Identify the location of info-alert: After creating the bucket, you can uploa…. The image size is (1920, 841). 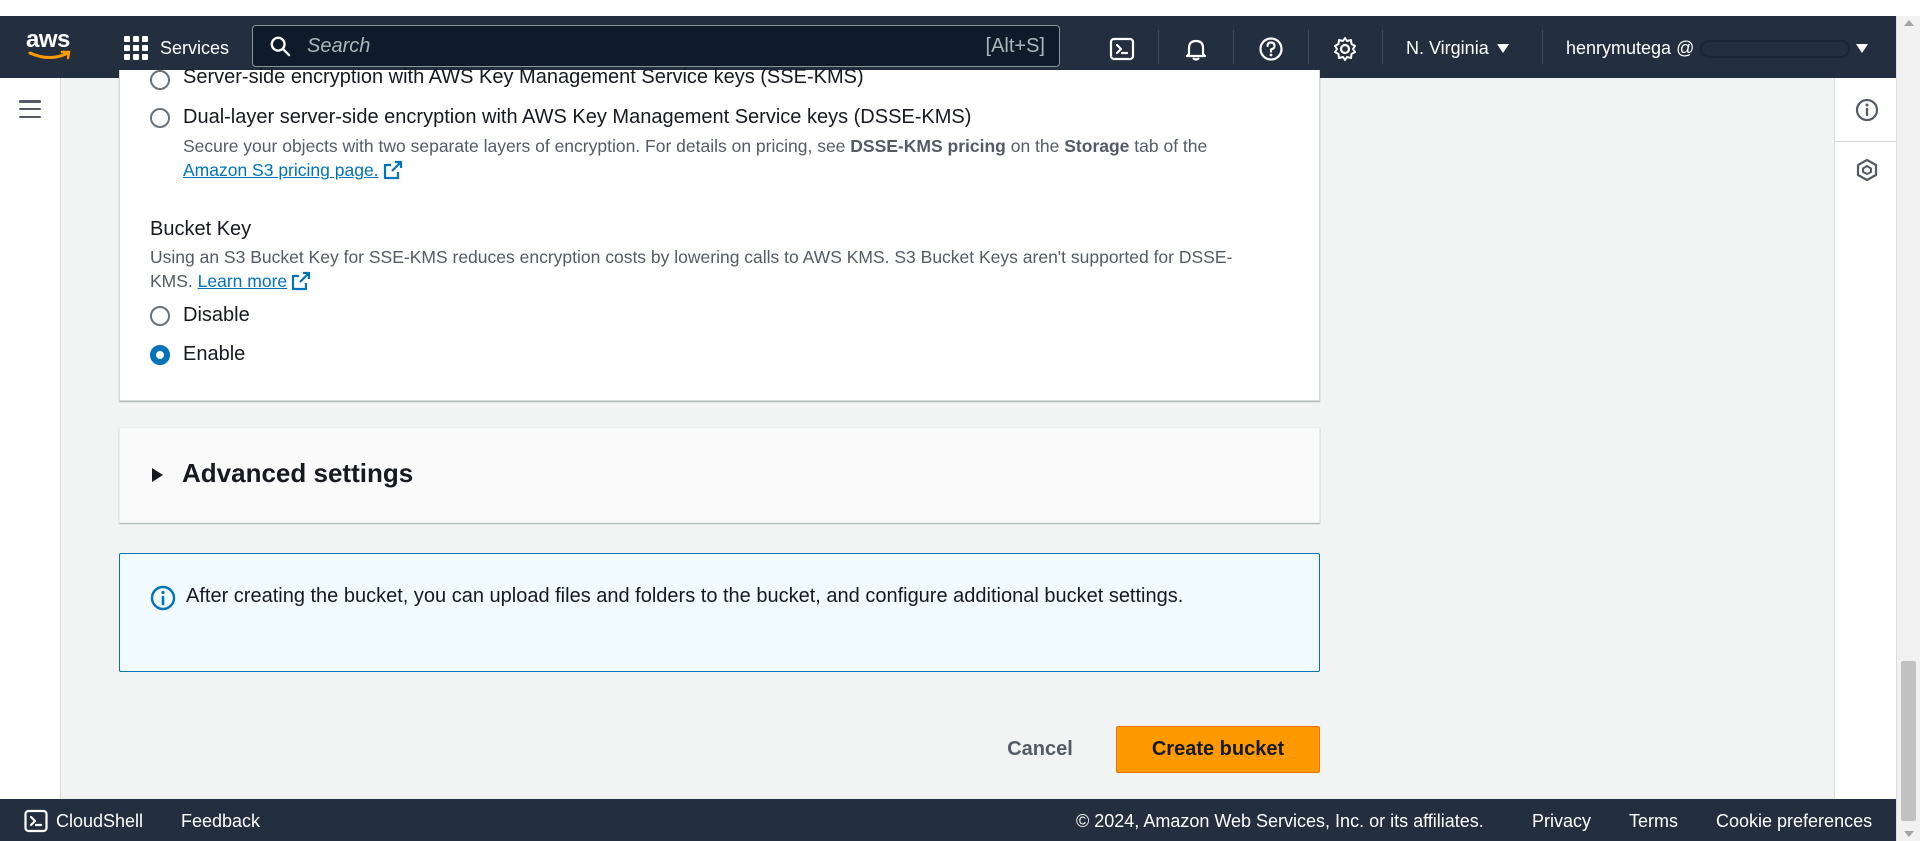
(719, 612).